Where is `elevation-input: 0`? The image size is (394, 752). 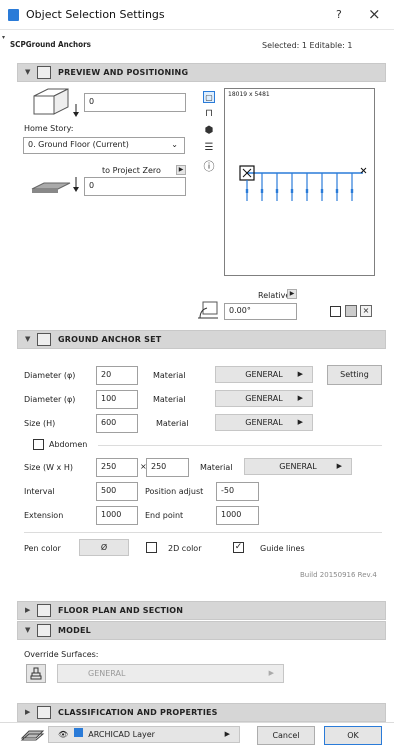 elevation-input: 0 is located at coordinates (135, 102).